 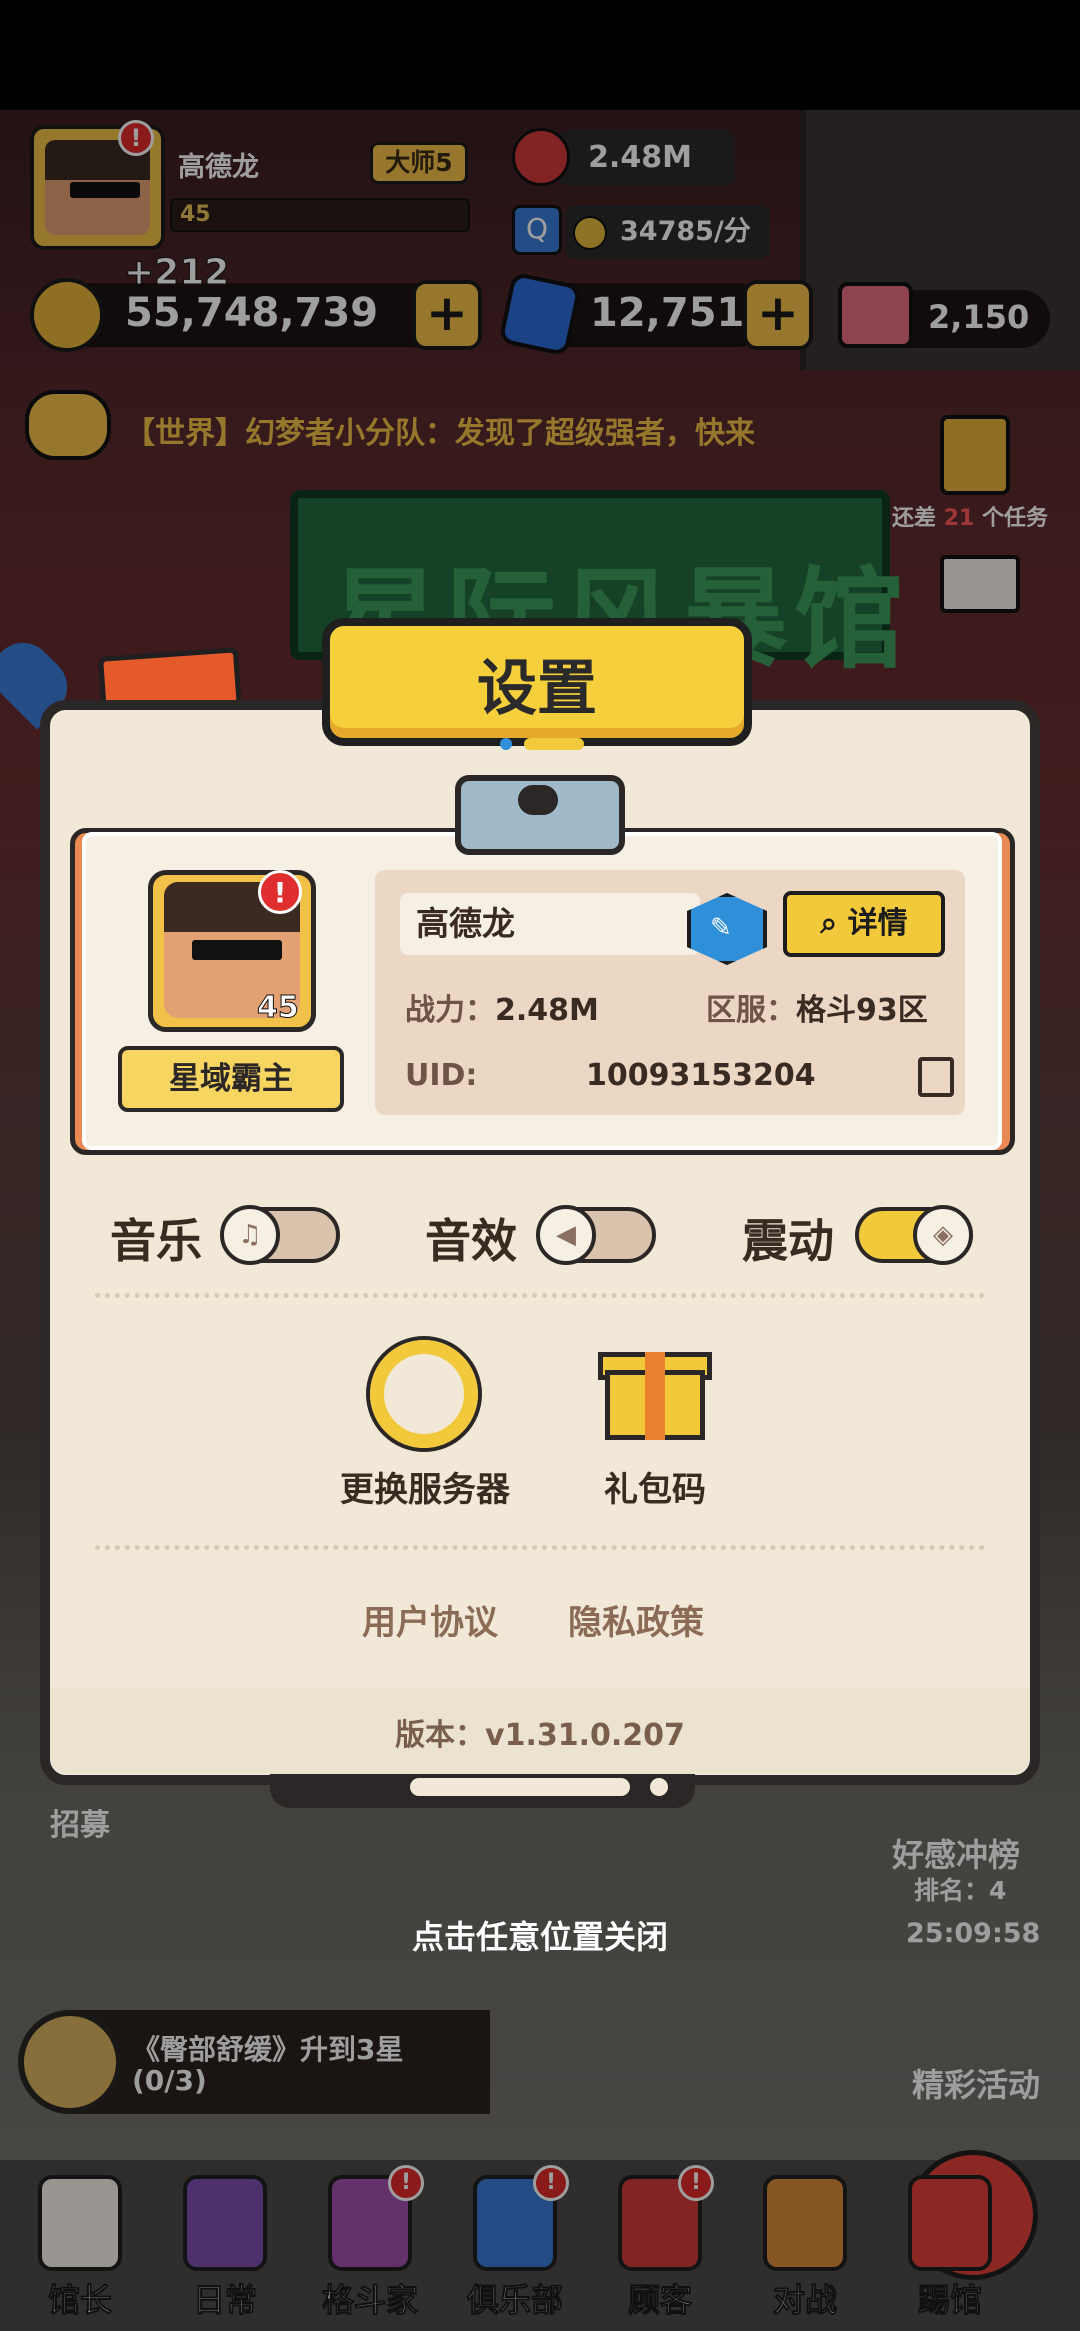 I want to click on power-info: 战力：2.48M, so click(x=502, y=1007).